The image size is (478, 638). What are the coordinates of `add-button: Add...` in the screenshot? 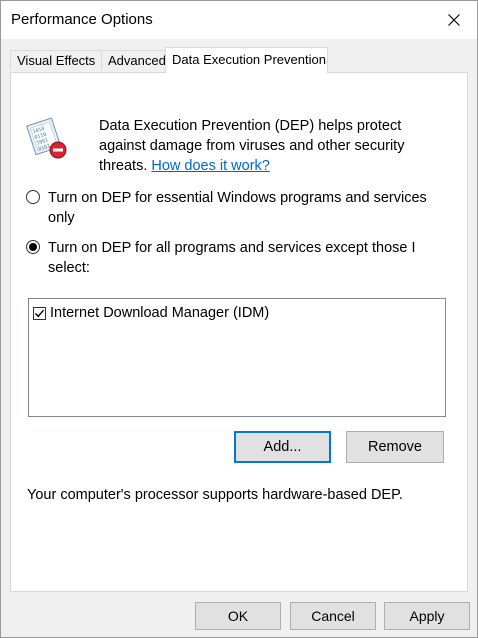 It's located at (282, 447).